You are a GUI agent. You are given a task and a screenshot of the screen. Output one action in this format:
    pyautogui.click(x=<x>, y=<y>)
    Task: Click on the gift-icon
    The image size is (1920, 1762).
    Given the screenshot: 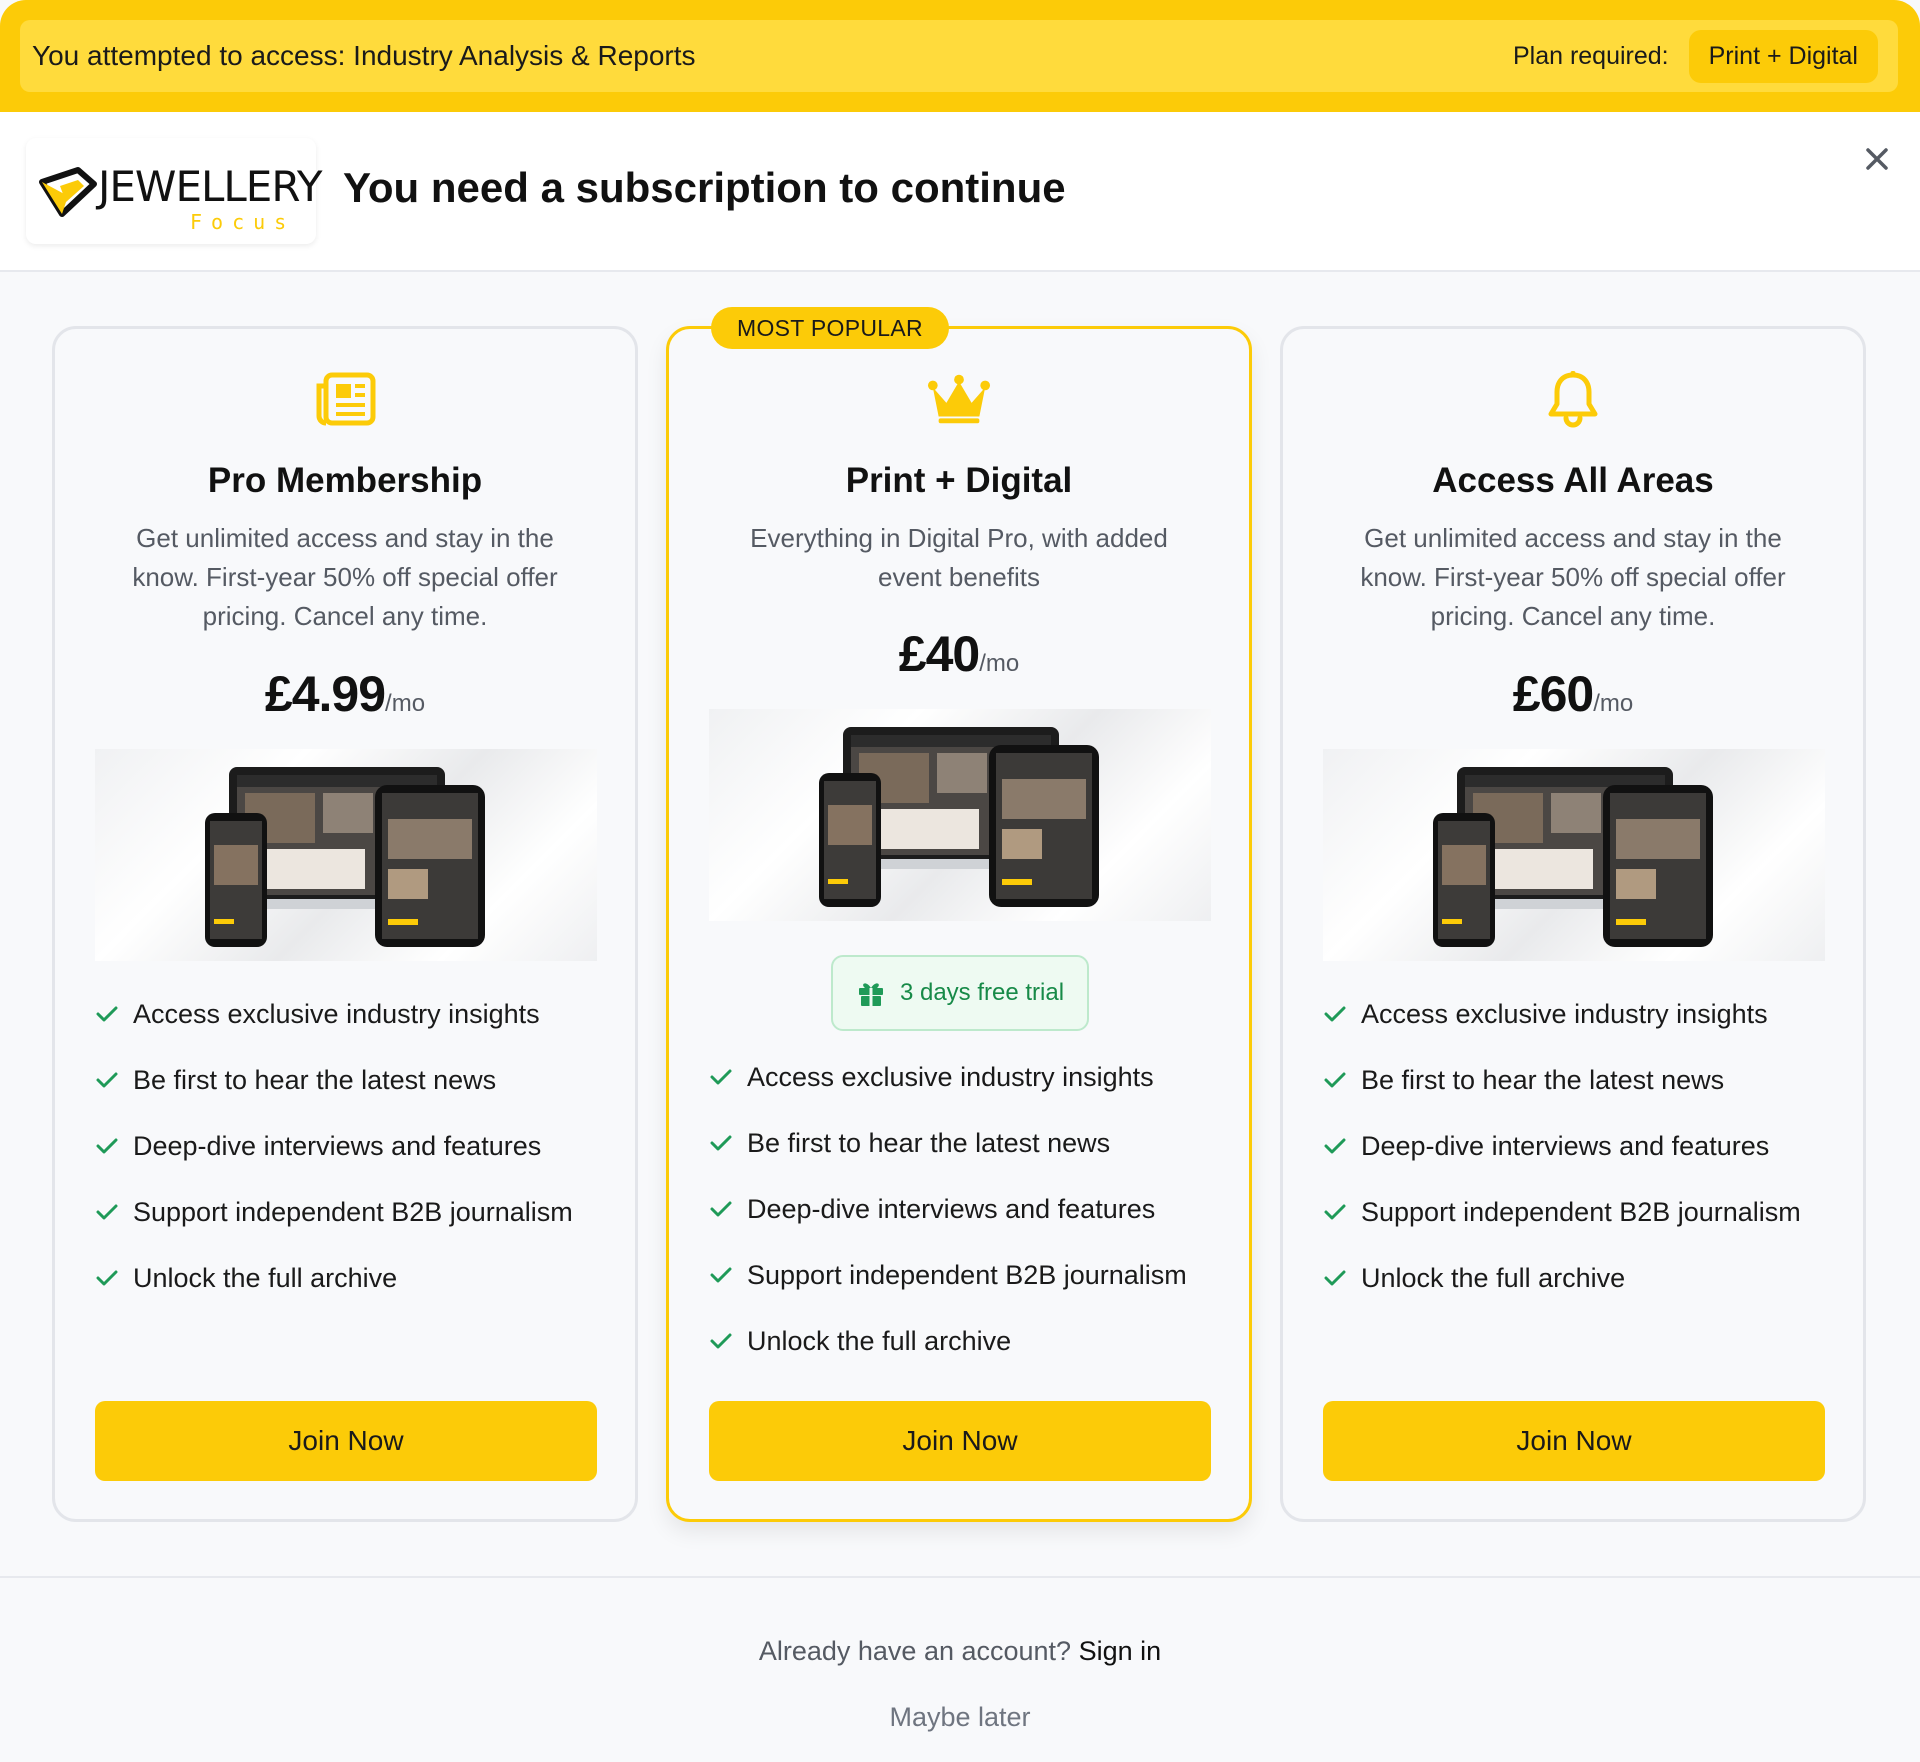 What is the action you would take?
    pyautogui.click(x=870, y=994)
    